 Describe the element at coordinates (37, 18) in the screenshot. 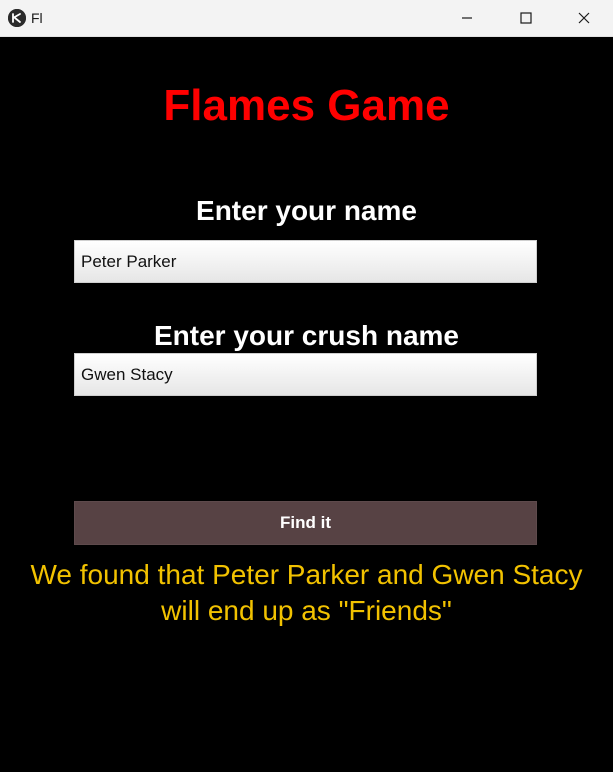

I see `window-title: Fl` at that location.